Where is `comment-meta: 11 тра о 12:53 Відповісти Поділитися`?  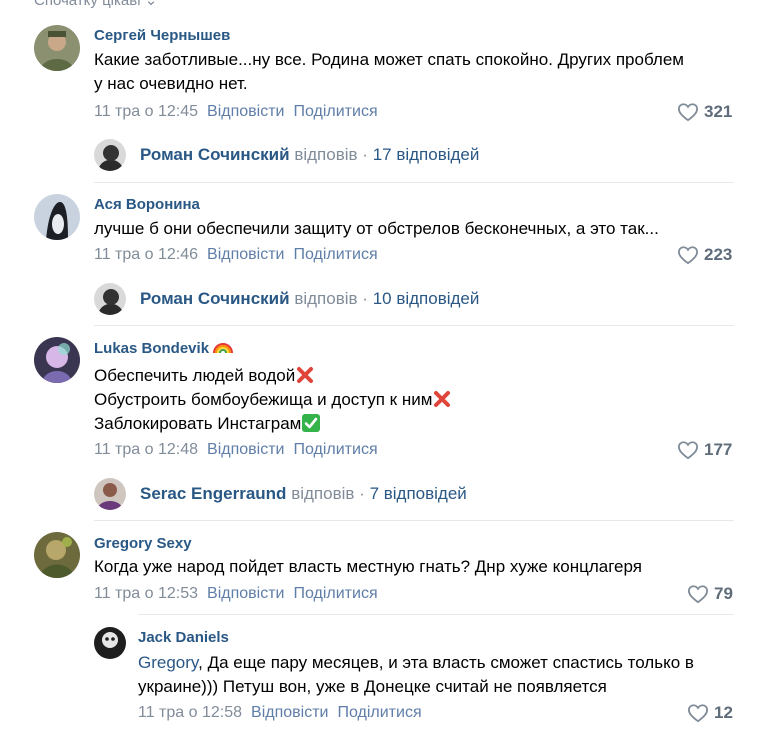 comment-meta: 11 тра о 12:53 Відповісти Поділитися is located at coordinates (240, 594).